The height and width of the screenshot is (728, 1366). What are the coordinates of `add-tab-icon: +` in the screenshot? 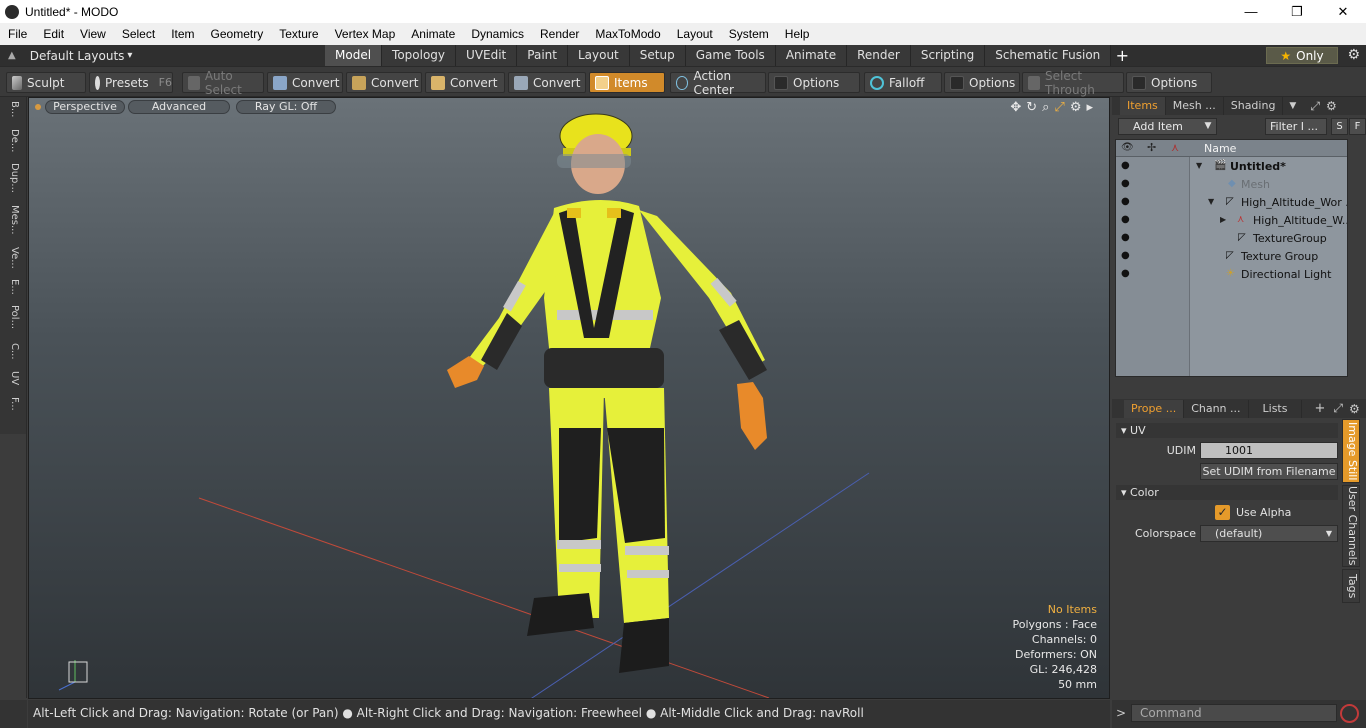 It's located at (1319, 408).